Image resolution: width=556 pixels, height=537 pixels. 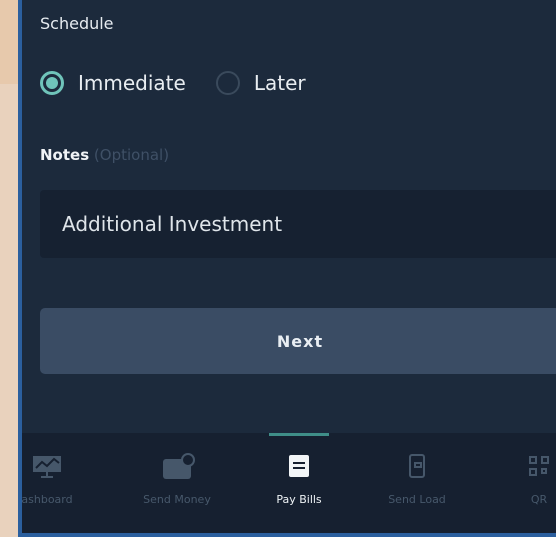 What do you see at coordinates (299, 499) in the screenshot?
I see `nav-label-pay-bills: Pay Bills` at bounding box center [299, 499].